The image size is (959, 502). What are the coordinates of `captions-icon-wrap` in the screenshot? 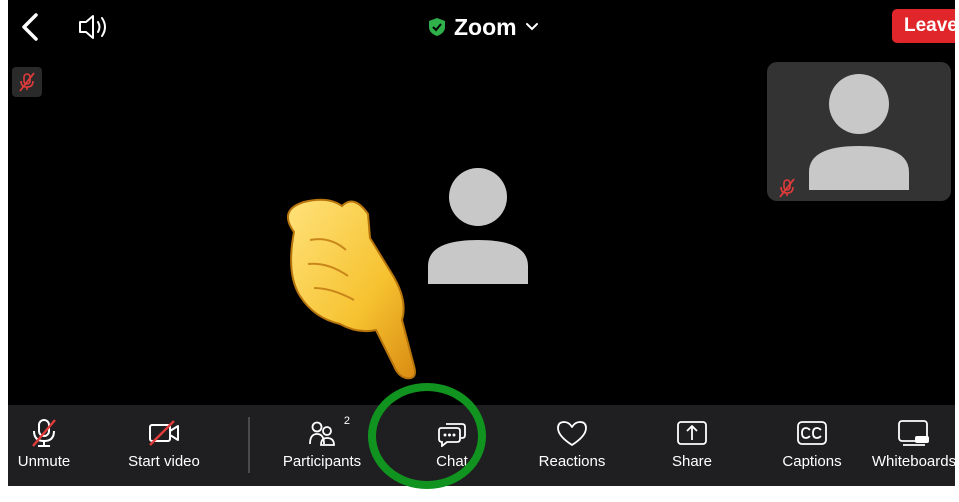 It's located at (812, 433).